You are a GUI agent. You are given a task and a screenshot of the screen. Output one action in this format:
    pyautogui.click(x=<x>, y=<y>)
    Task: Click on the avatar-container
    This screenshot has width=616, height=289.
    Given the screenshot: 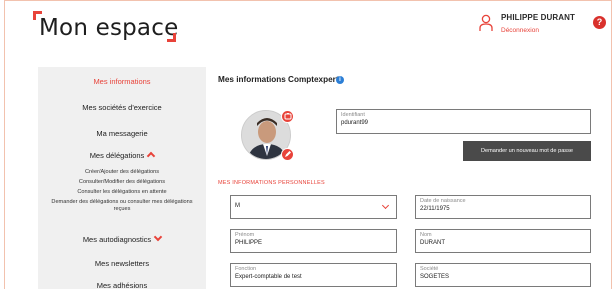 What is the action you would take?
    pyautogui.click(x=268, y=137)
    